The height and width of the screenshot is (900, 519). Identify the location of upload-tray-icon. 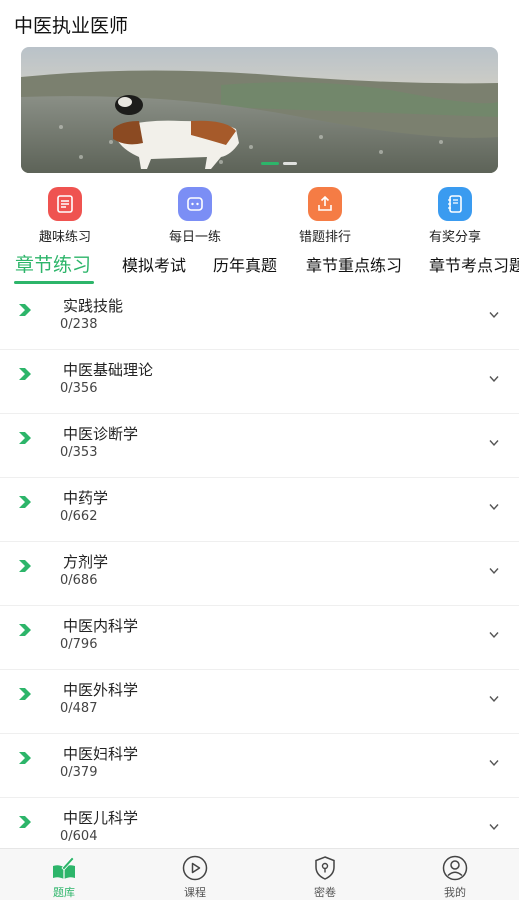
(325, 204).